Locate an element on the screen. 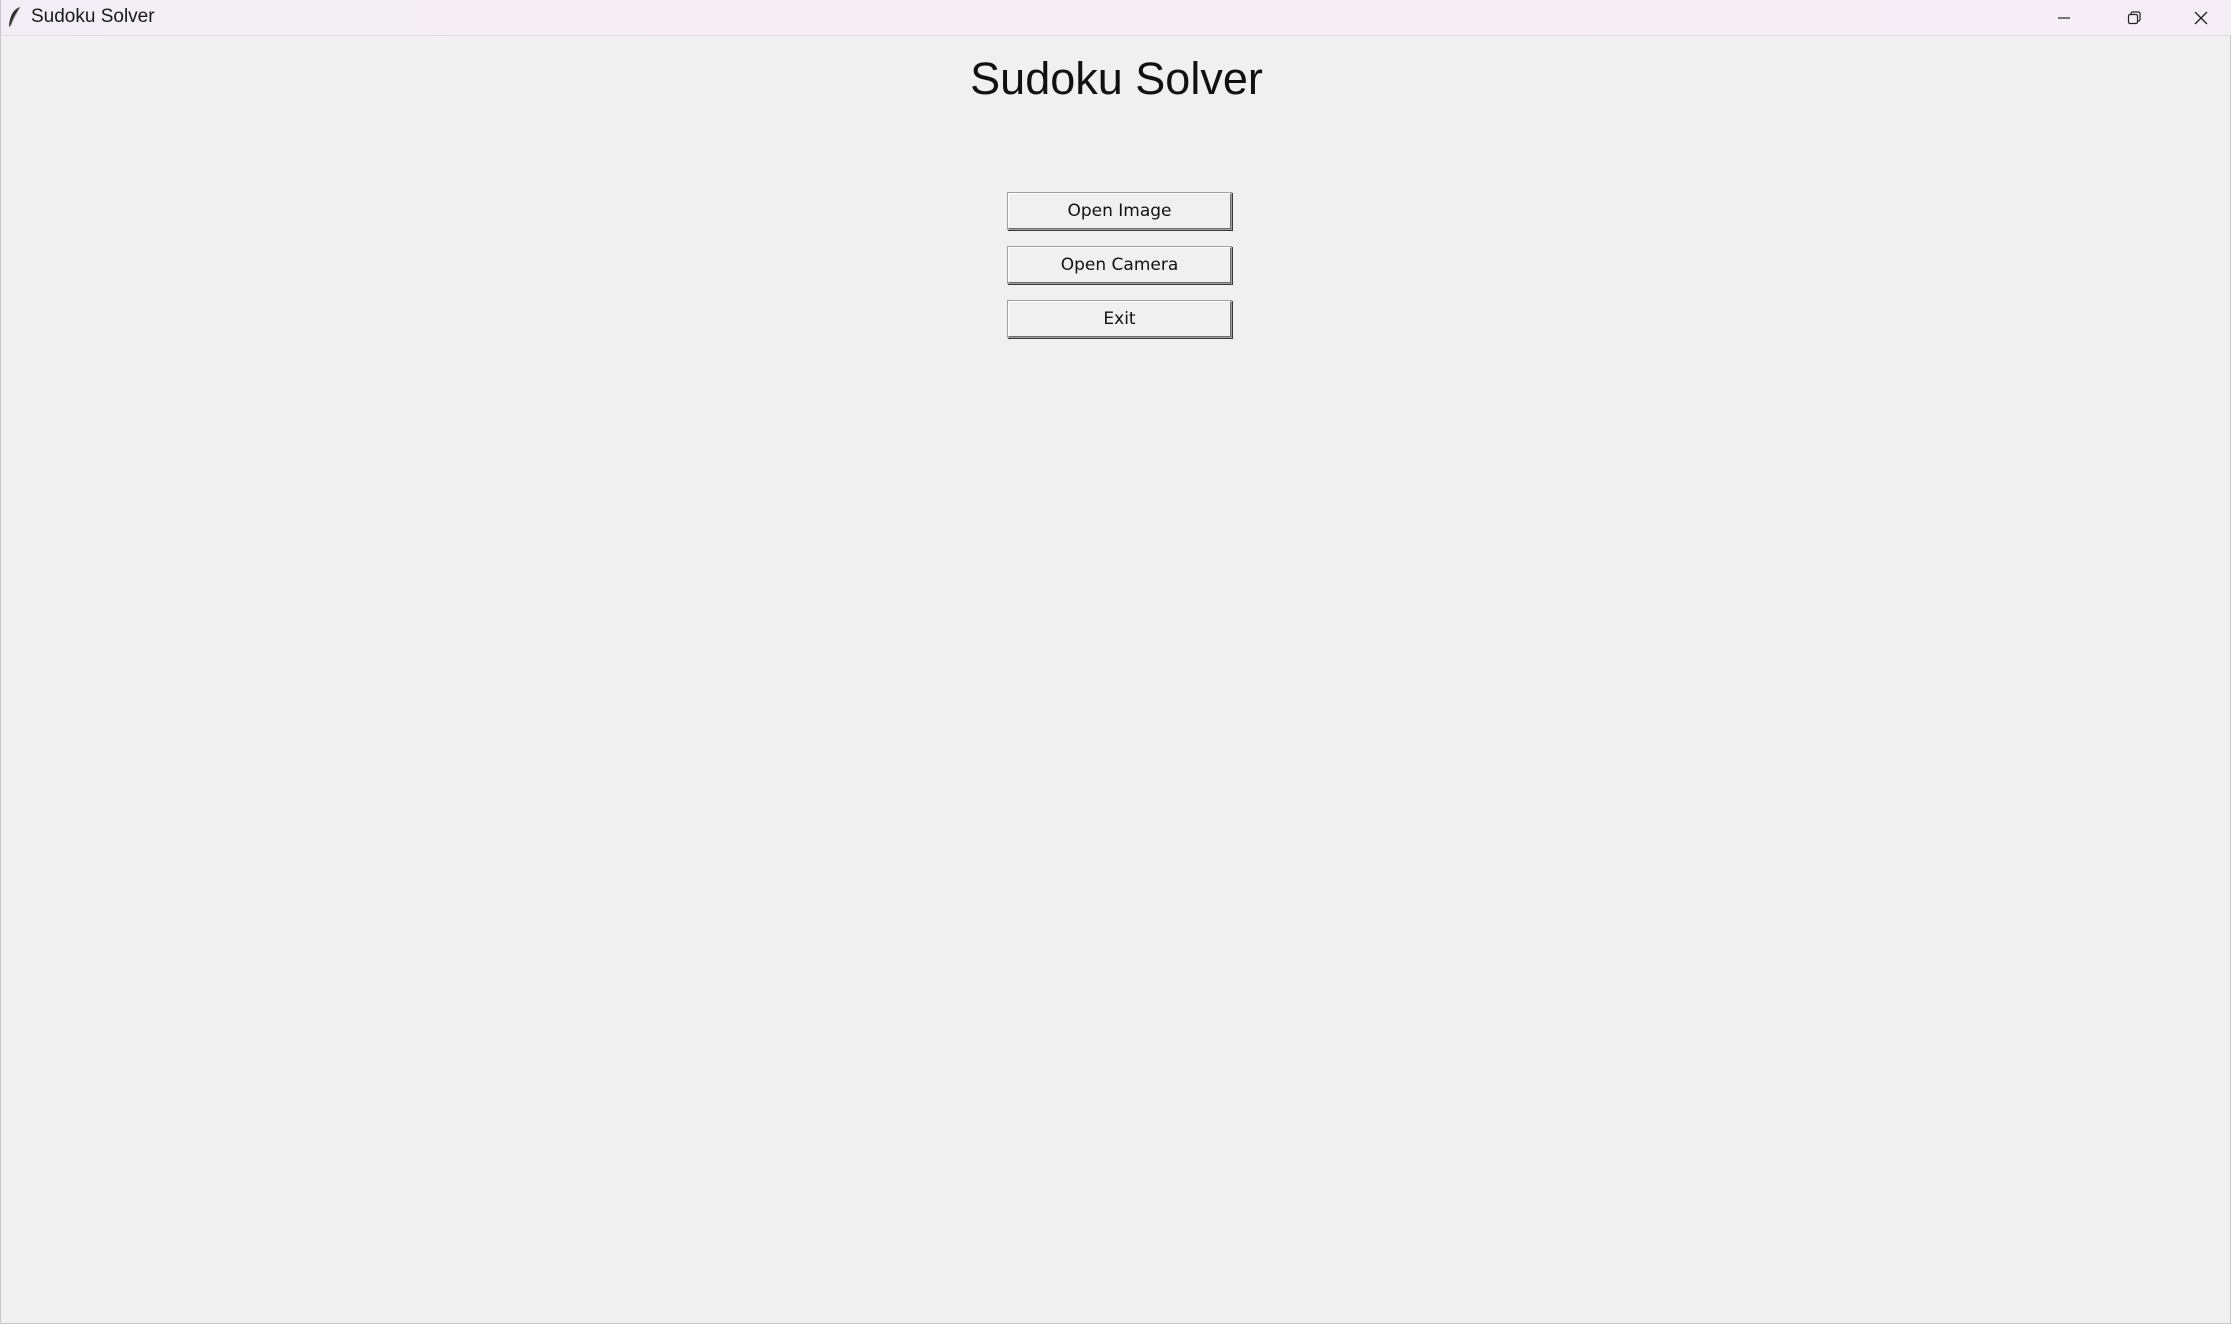 Image resolution: width=2231 pixels, height=1324 pixels. close-icon is located at coordinates (2201, 18).